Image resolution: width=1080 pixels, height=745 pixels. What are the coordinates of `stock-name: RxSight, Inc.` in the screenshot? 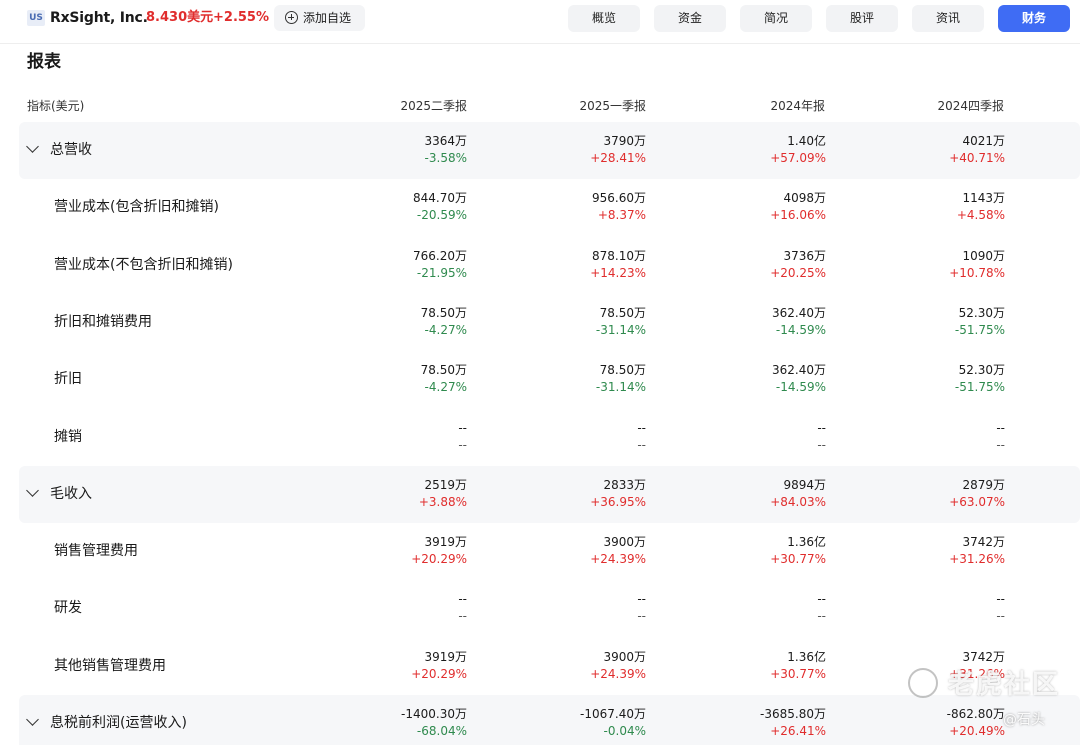 It's located at (99, 18).